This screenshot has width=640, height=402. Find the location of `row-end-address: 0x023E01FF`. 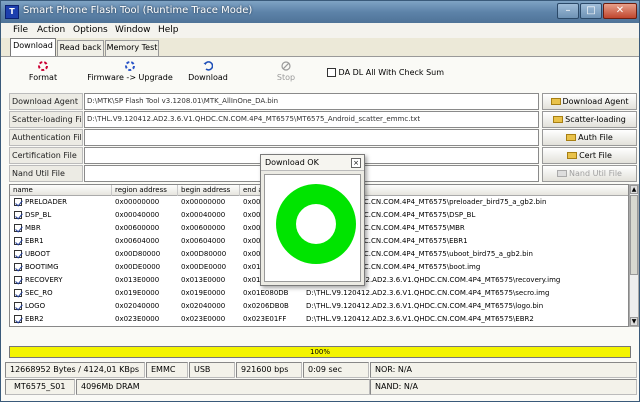

row-end-address: 0x023E01FF is located at coordinates (271, 319).